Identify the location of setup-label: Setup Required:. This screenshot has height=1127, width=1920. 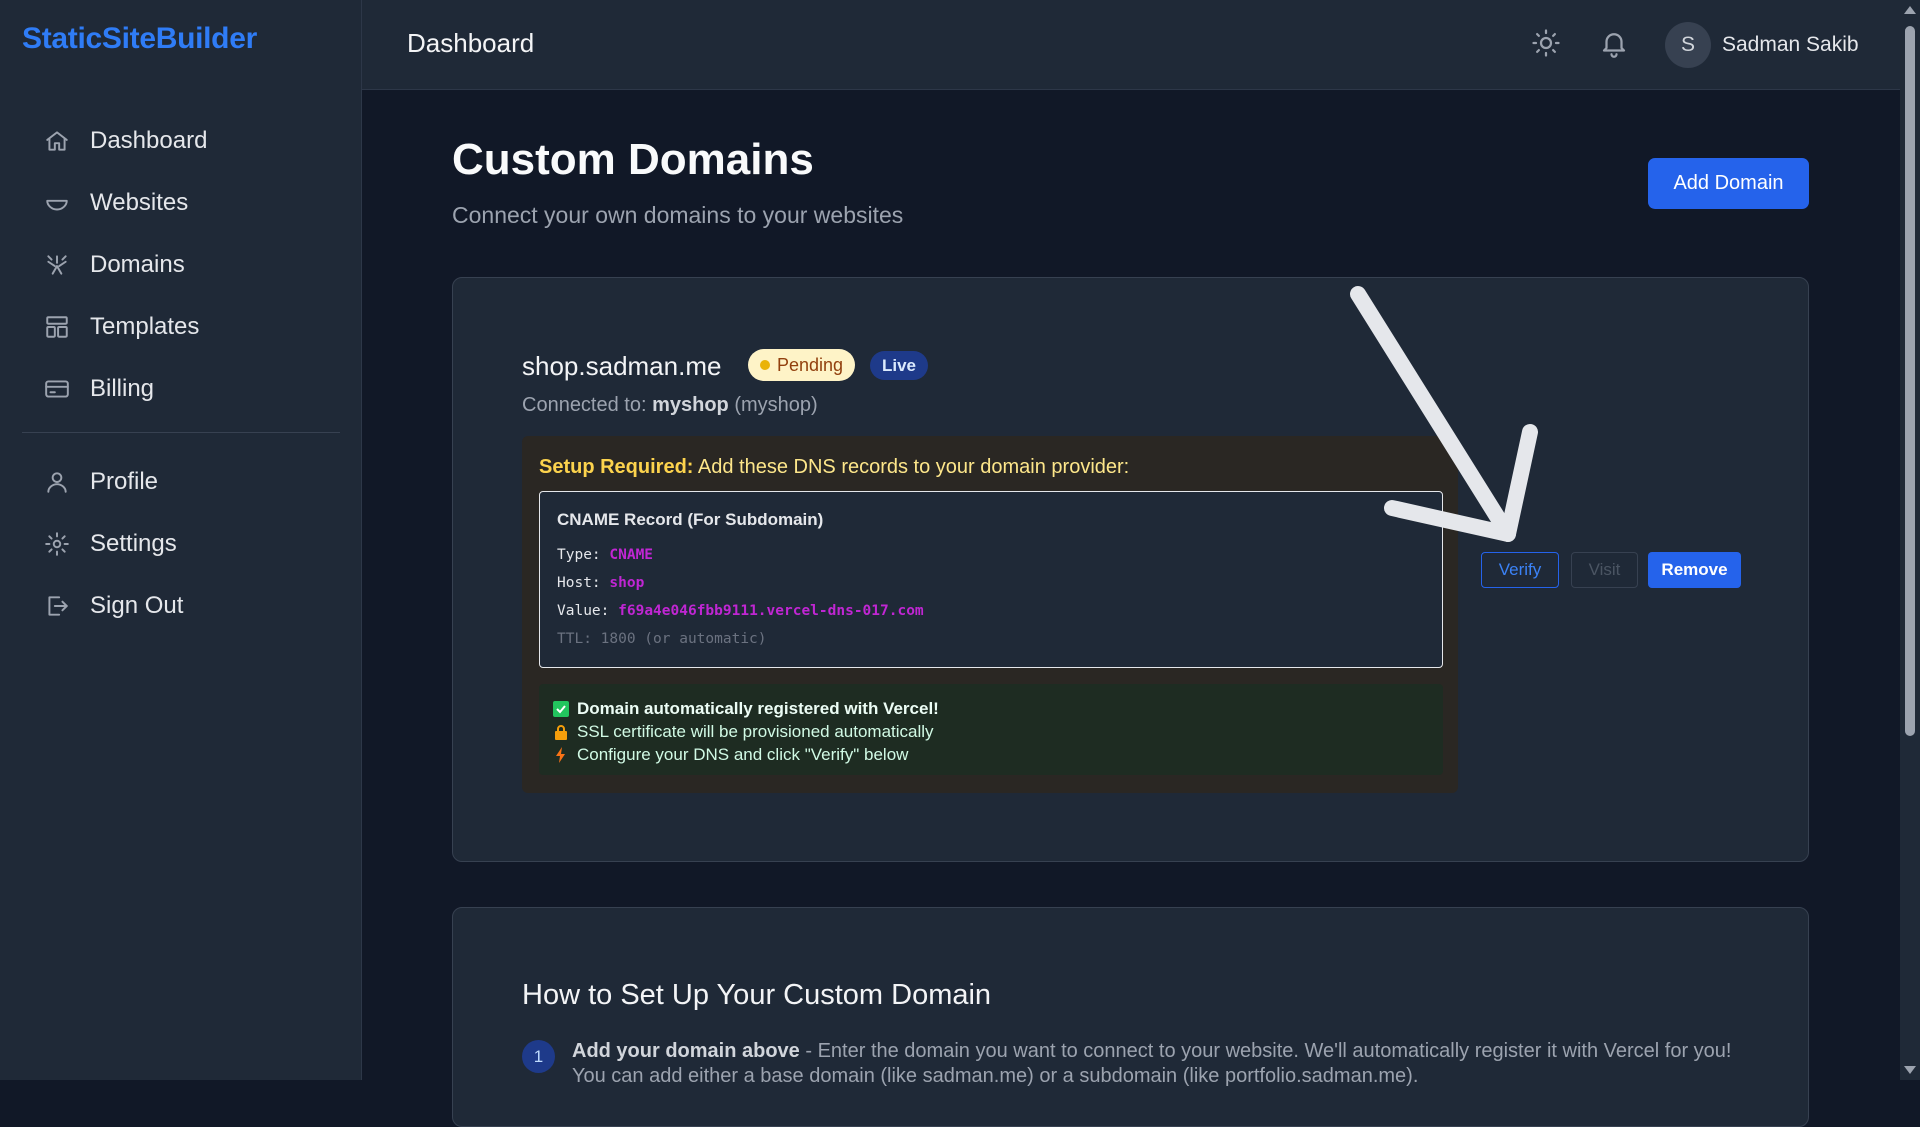
(616, 467).